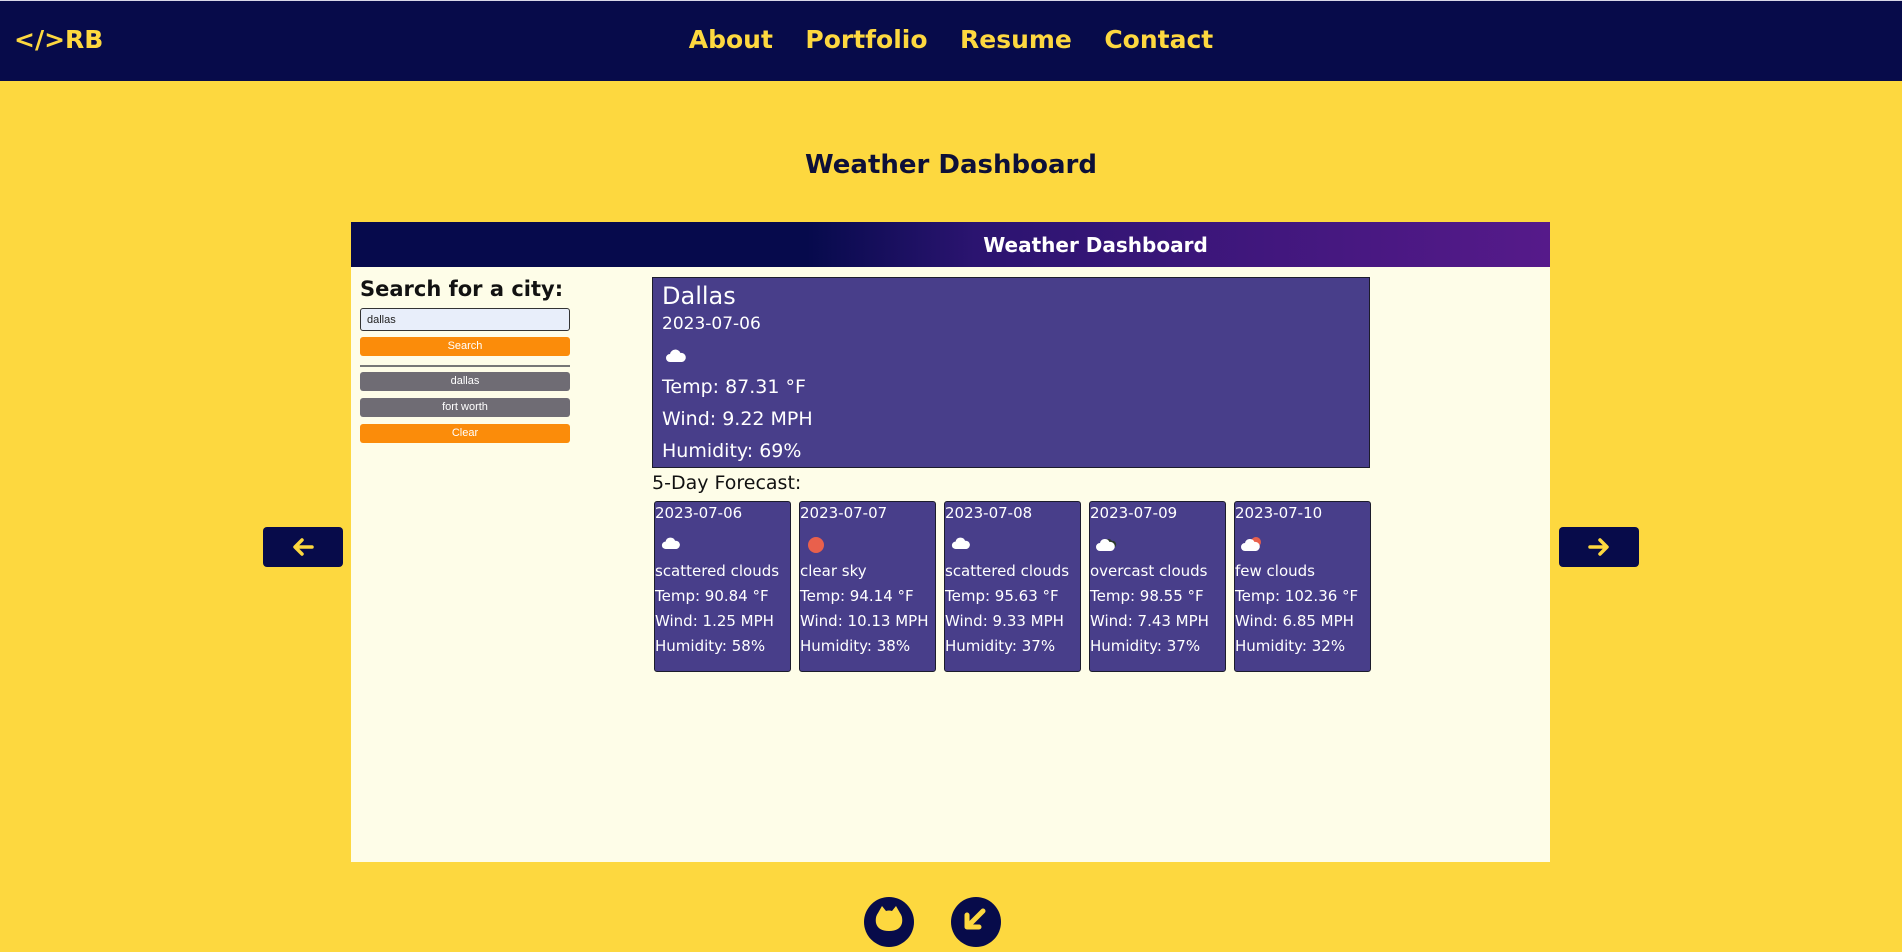 This screenshot has height=952, width=1902. What do you see at coordinates (711, 324) in the screenshot?
I see `current-date: 2023-07-06` at bounding box center [711, 324].